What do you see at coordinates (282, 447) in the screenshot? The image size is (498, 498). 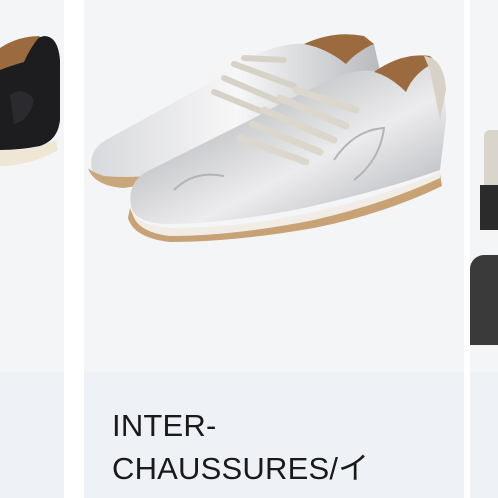 I see `product-brand-name: INTER- CHAUSSURES/イ` at bounding box center [282, 447].